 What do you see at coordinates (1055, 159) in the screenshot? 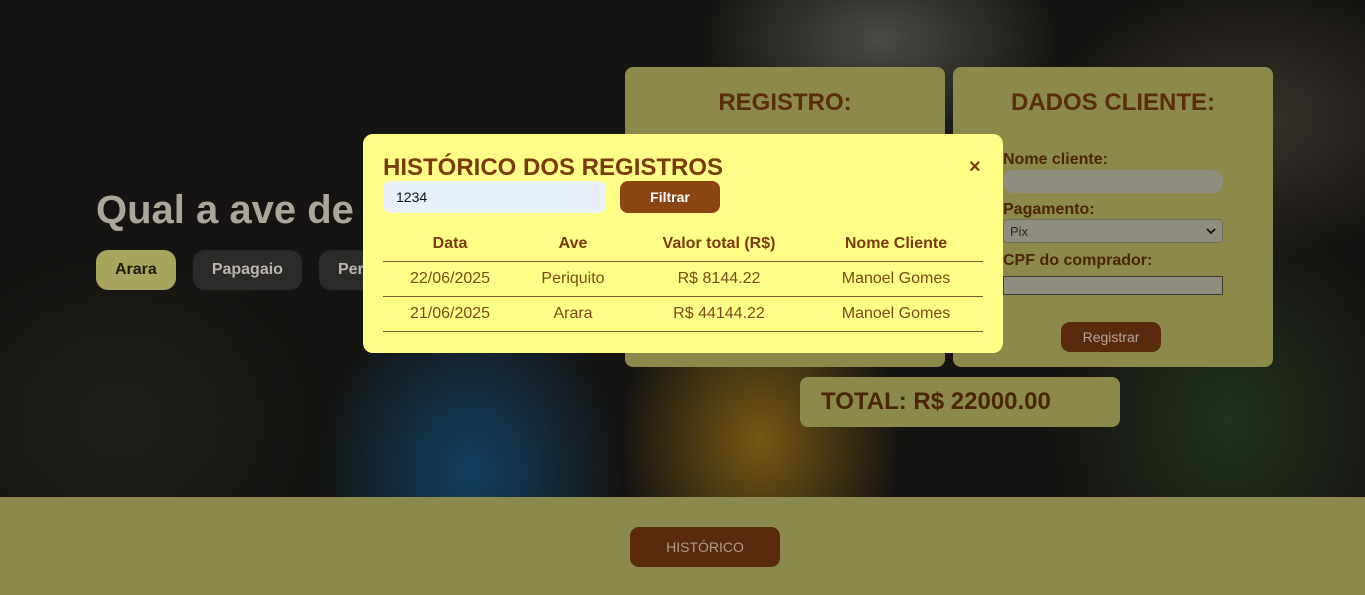
I see `name-label: Nome cliente:` at bounding box center [1055, 159].